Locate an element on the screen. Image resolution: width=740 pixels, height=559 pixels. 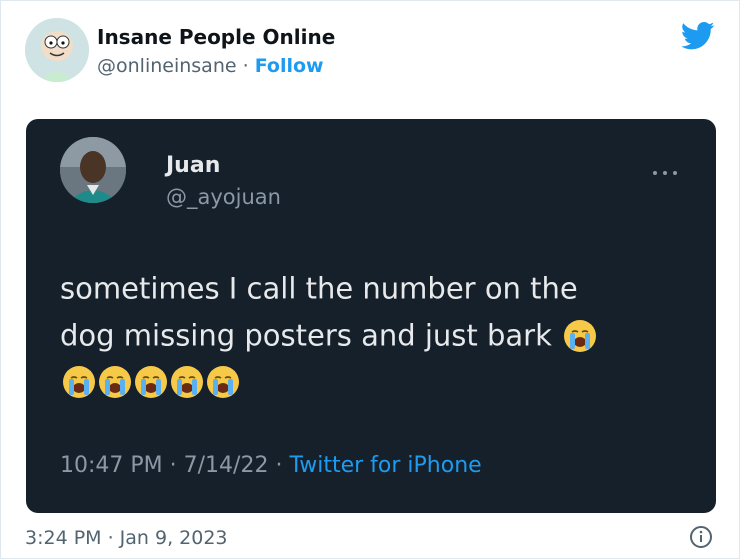
embedded-author-name: Juan is located at coordinates (193, 165).